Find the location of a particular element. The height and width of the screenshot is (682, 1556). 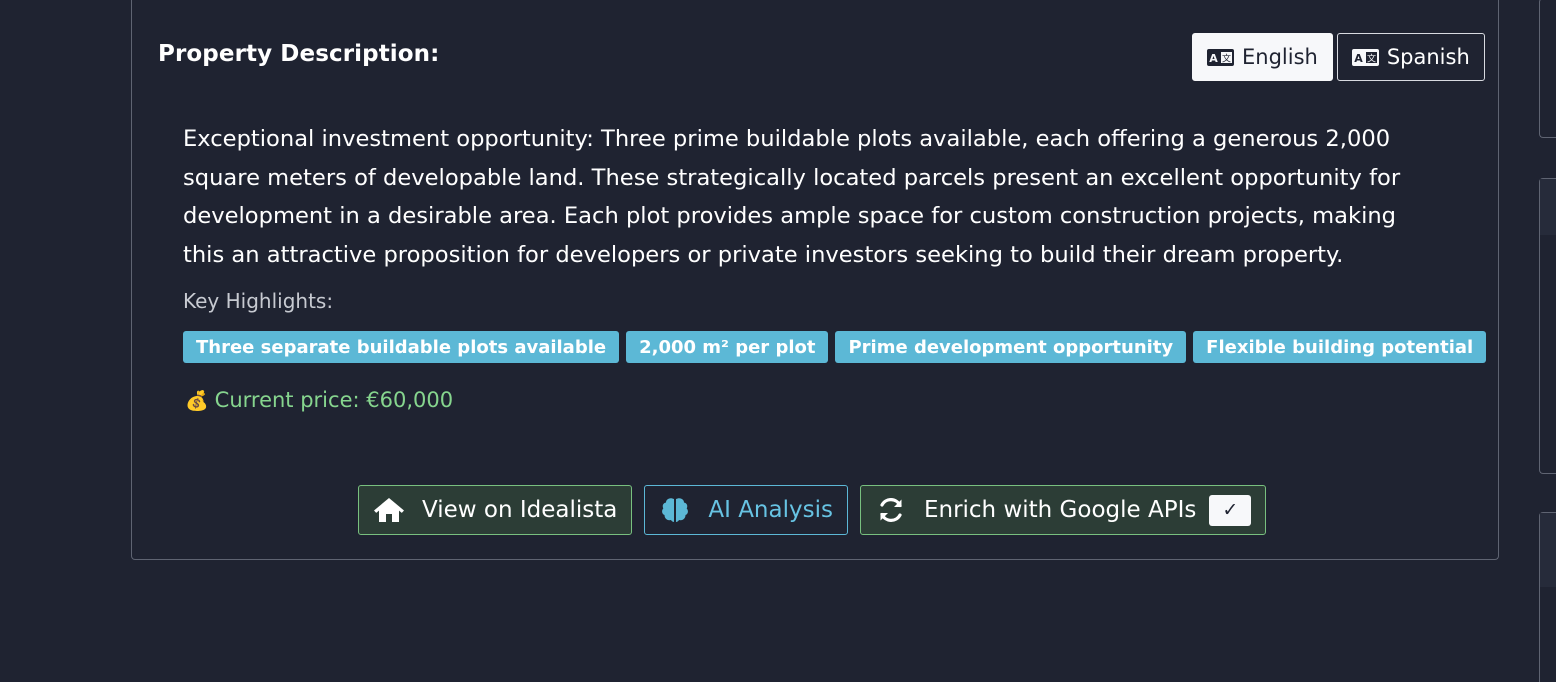

key-highlights-label: Key Highlights: is located at coordinates (258, 301).